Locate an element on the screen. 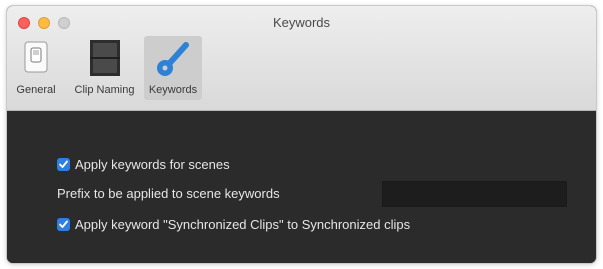 Image resolution: width=603 pixels, height=269 pixels. clip-naming-icon is located at coordinates (105, 60).